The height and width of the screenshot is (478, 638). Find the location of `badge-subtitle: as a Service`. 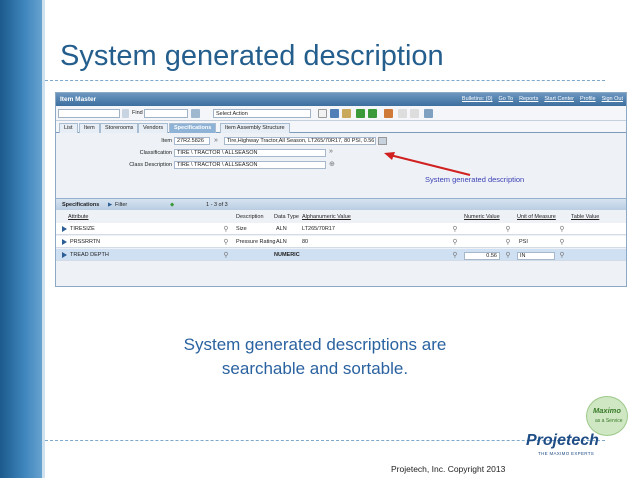

badge-subtitle: as a Service is located at coordinates (609, 421).